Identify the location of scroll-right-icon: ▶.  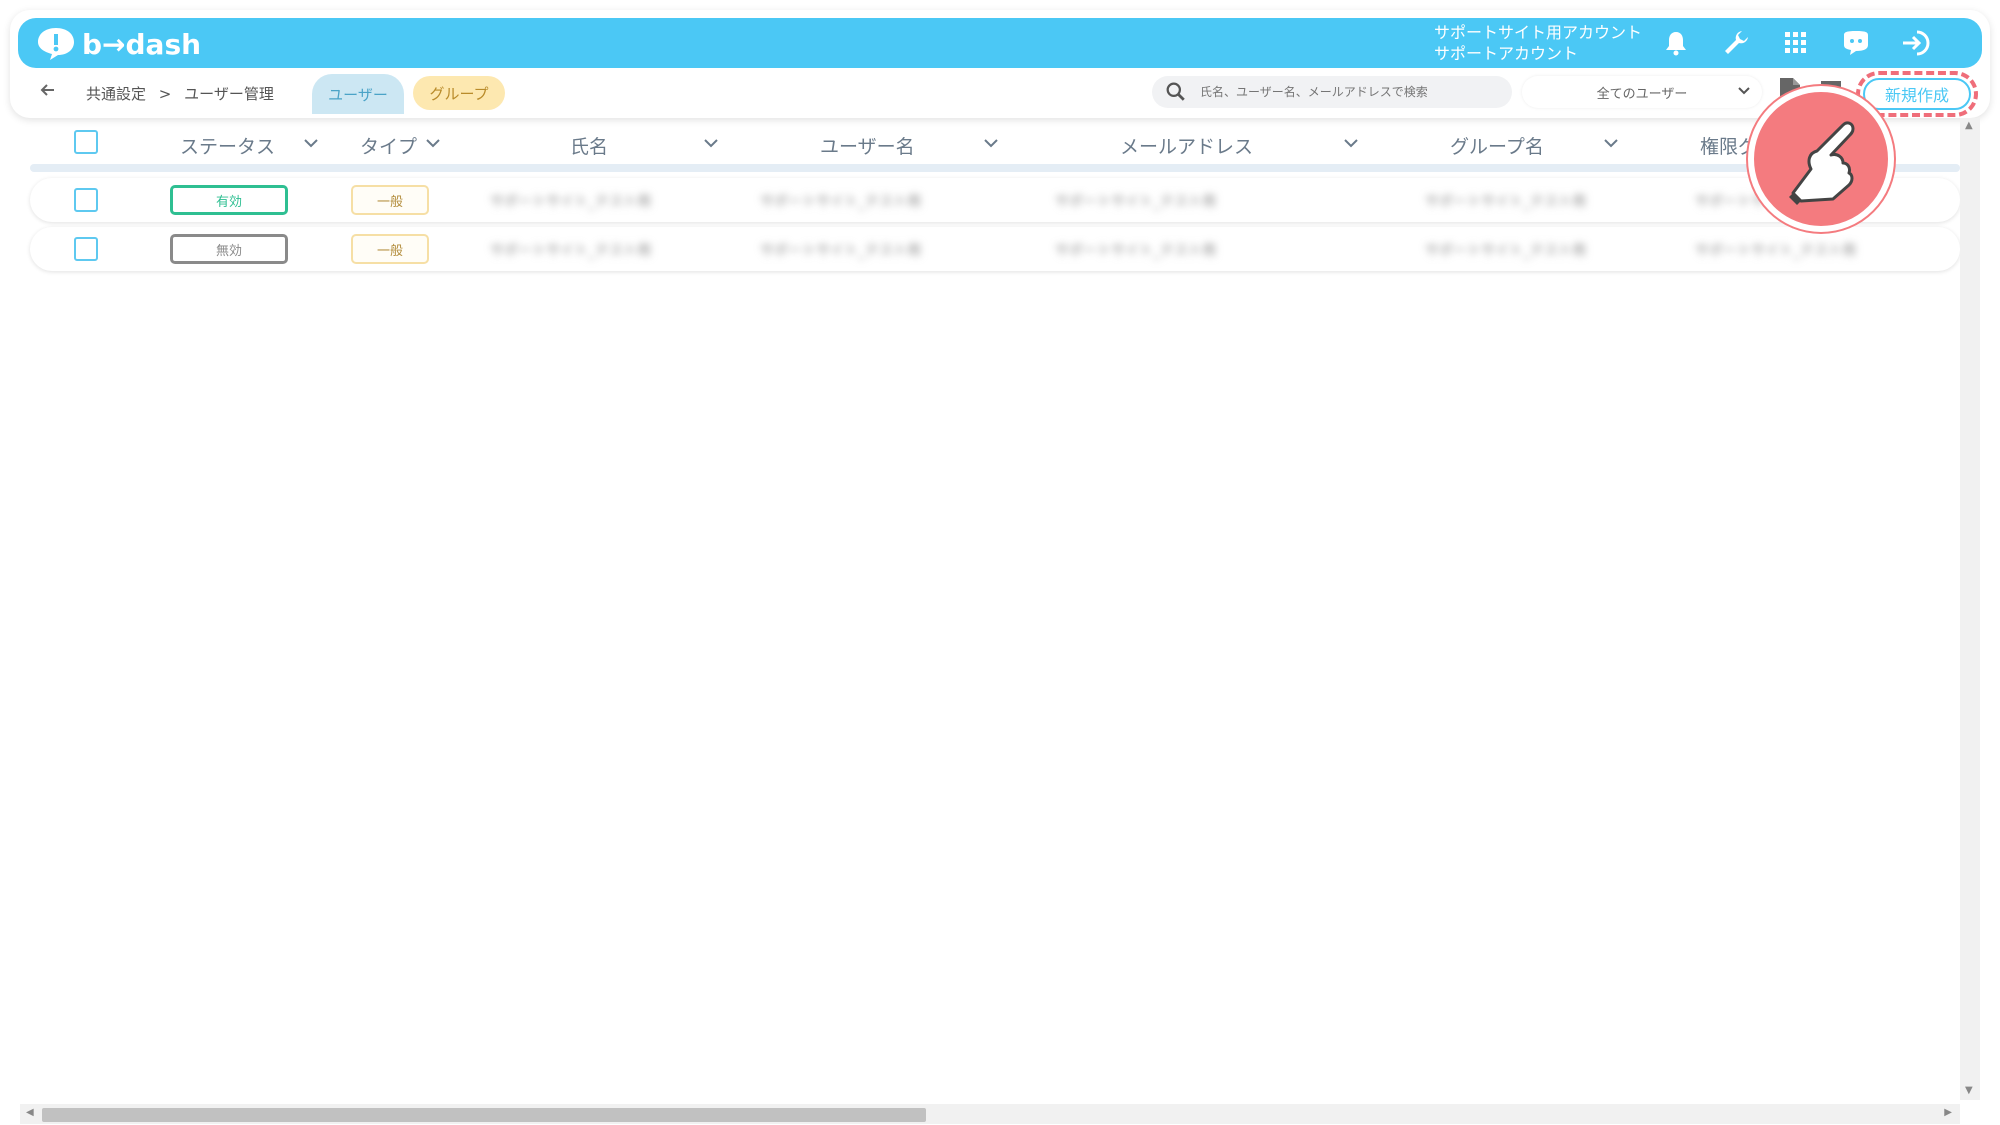
(1948, 1112).